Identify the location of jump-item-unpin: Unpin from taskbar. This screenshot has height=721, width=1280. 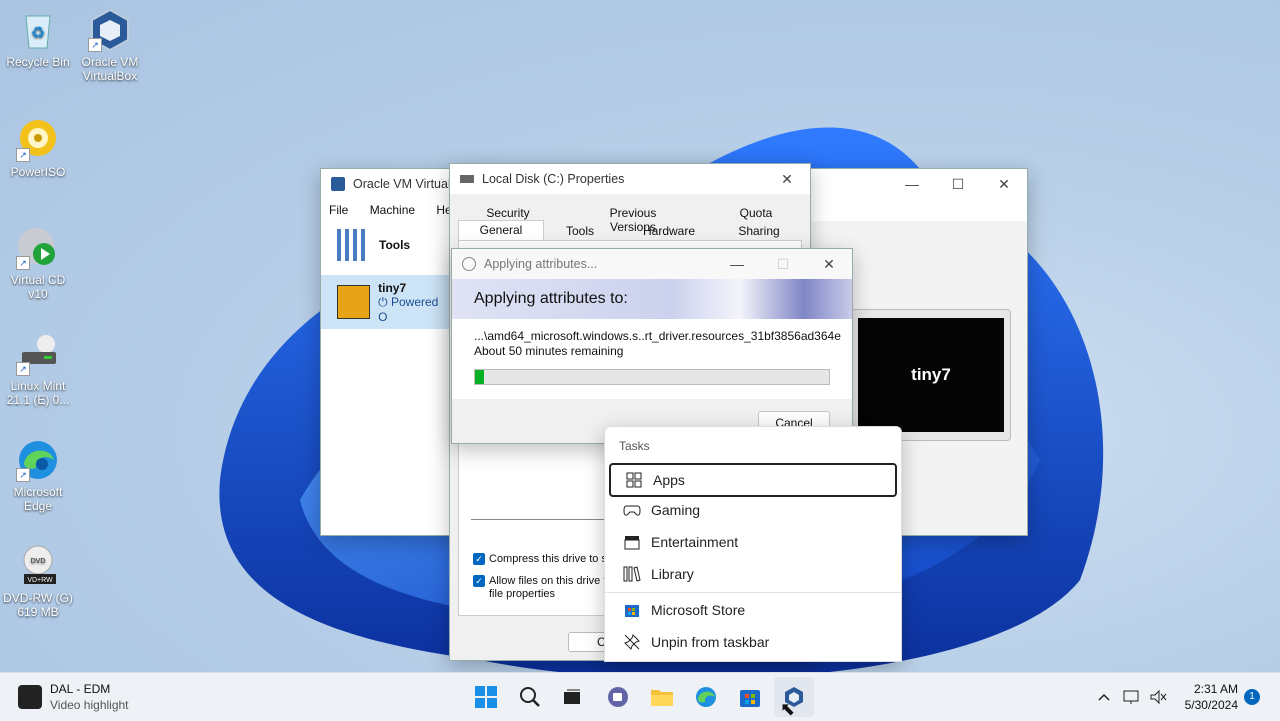
(753, 642).